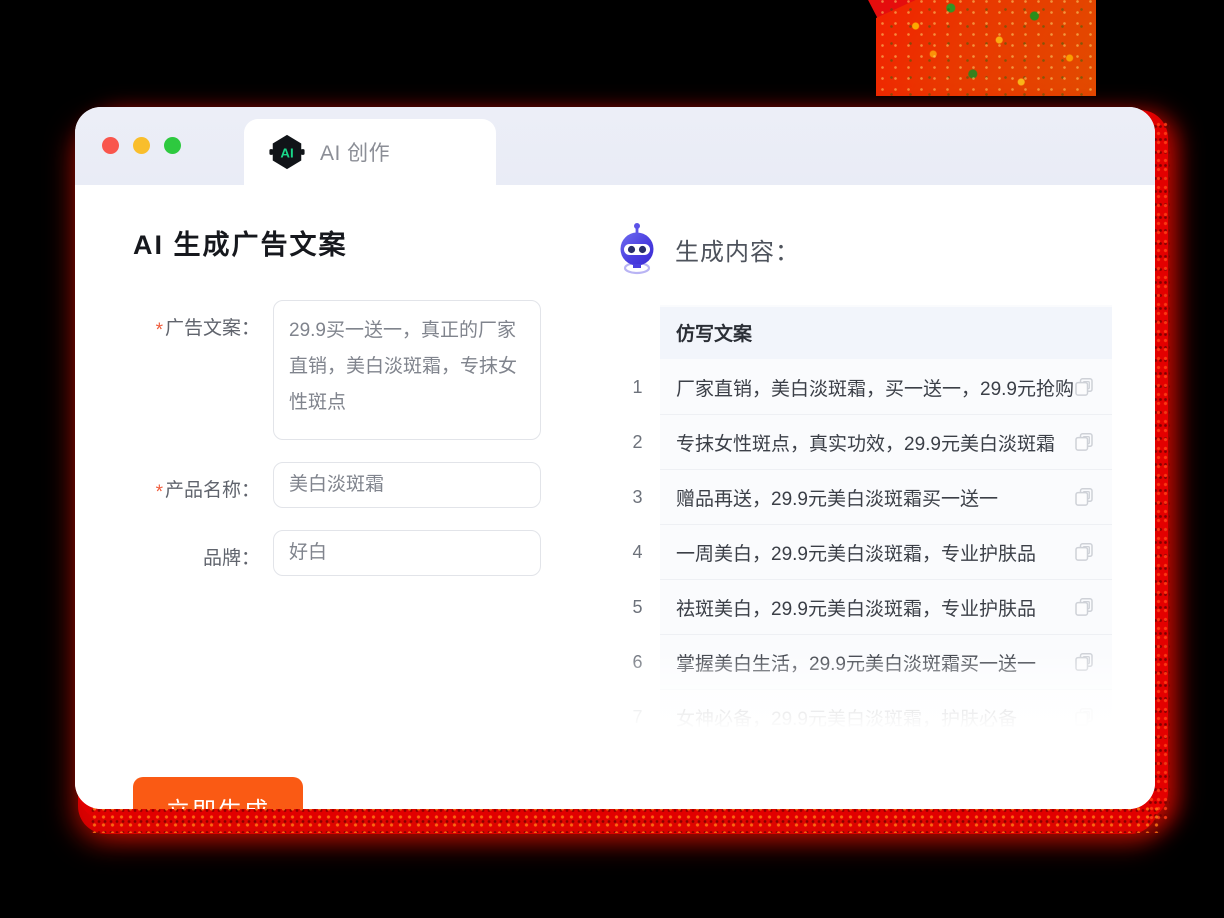 This screenshot has height=918, width=1224. I want to click on table-row-number: 5, so click(637, 607).